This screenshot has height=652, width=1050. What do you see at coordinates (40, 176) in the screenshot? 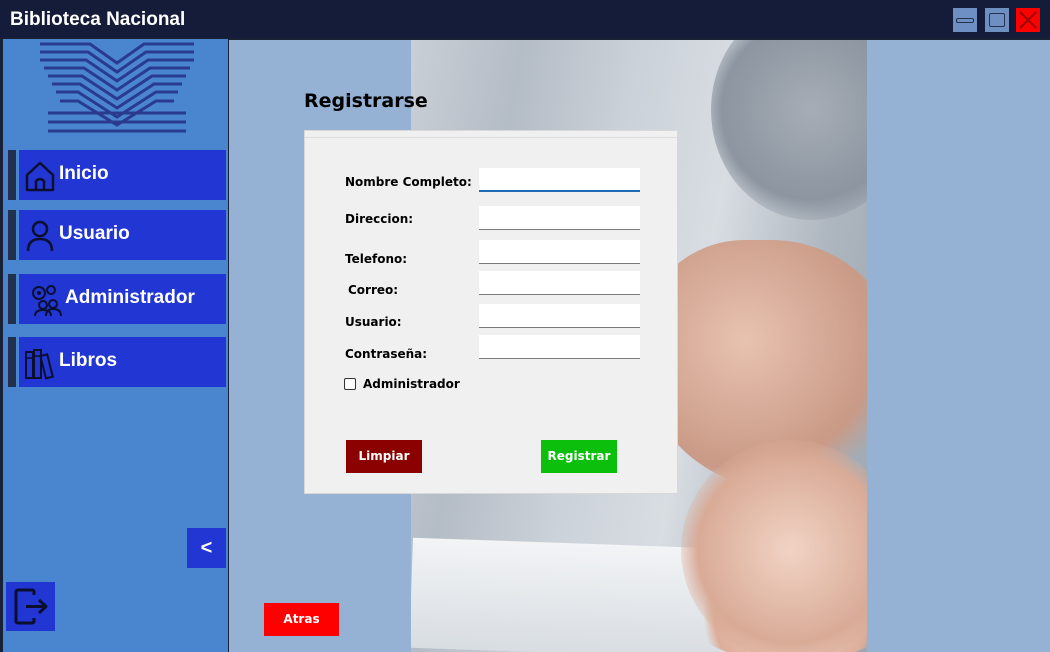
I see `home-icon` at bounding box center [40, 176].